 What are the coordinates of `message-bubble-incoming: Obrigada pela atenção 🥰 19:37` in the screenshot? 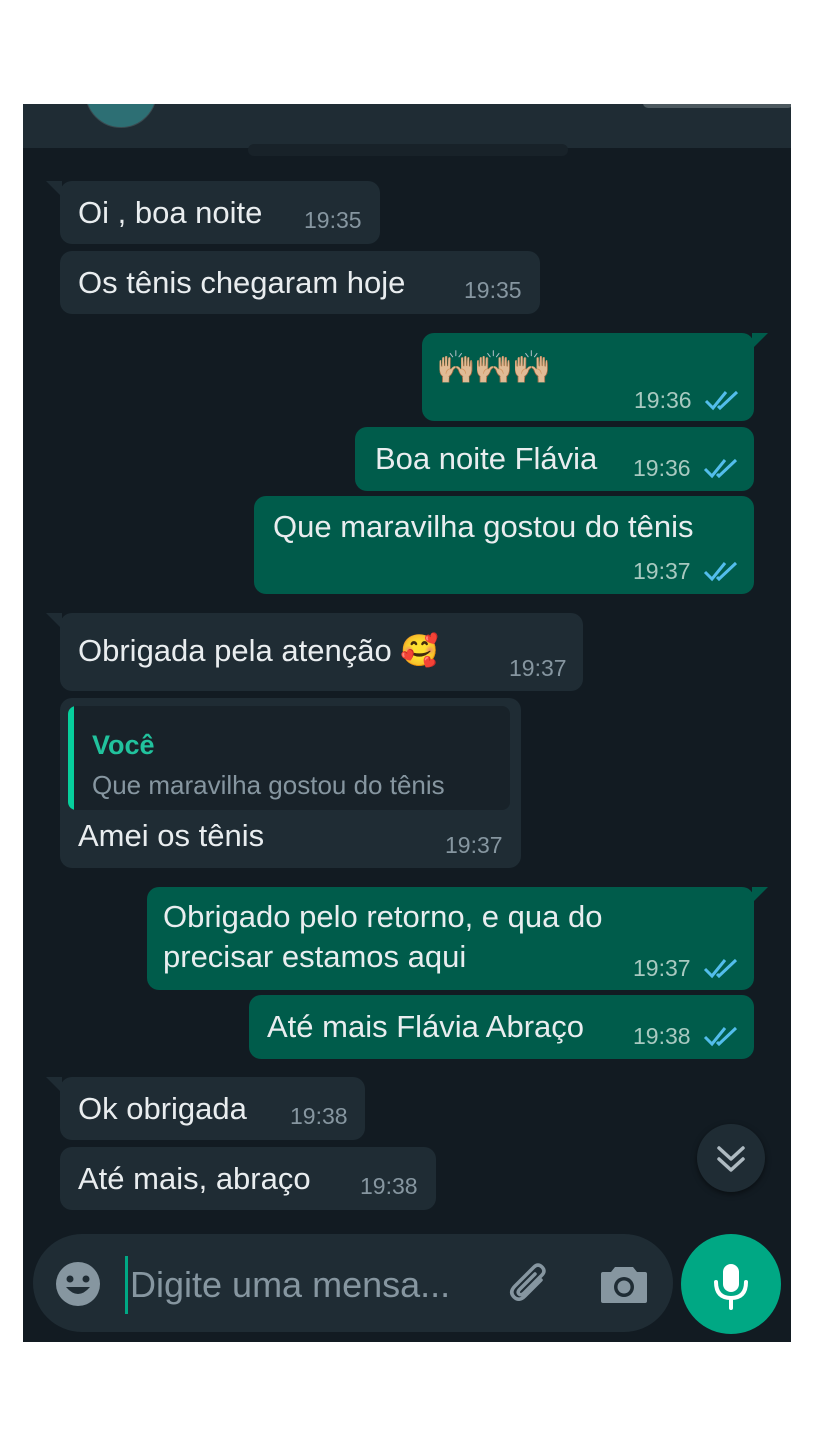 It's located at (314, 652).